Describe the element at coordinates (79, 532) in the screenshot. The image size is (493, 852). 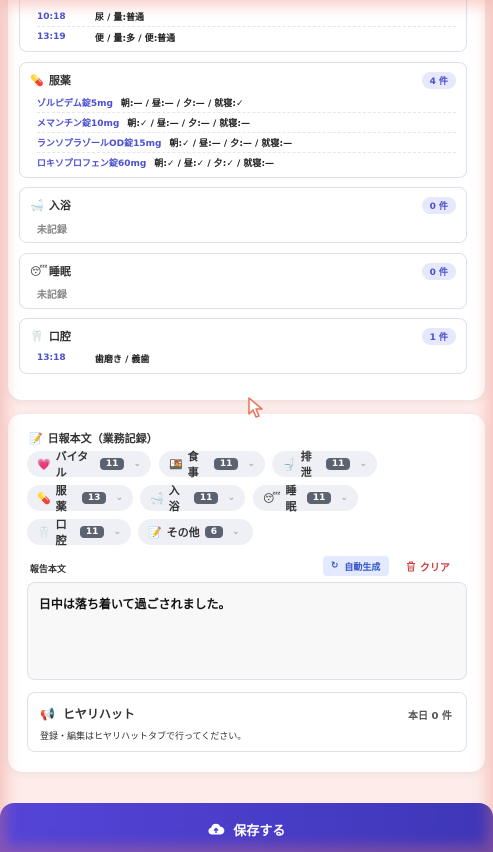
I see `chip-oral: 🦷 口腔 11 ⌄` at that location.